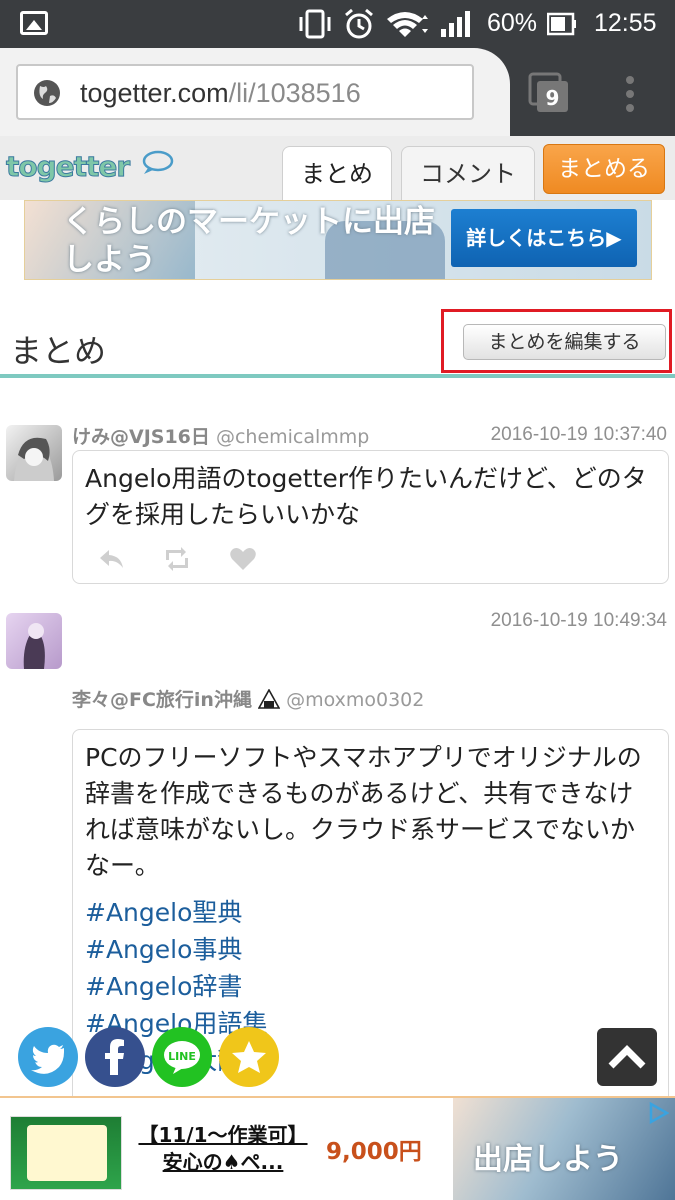 The width and height of the screenshot is (675, 1200). Describe the element at coordinates (455, 24) in the screenshot. I see `signal-icon` at that location.